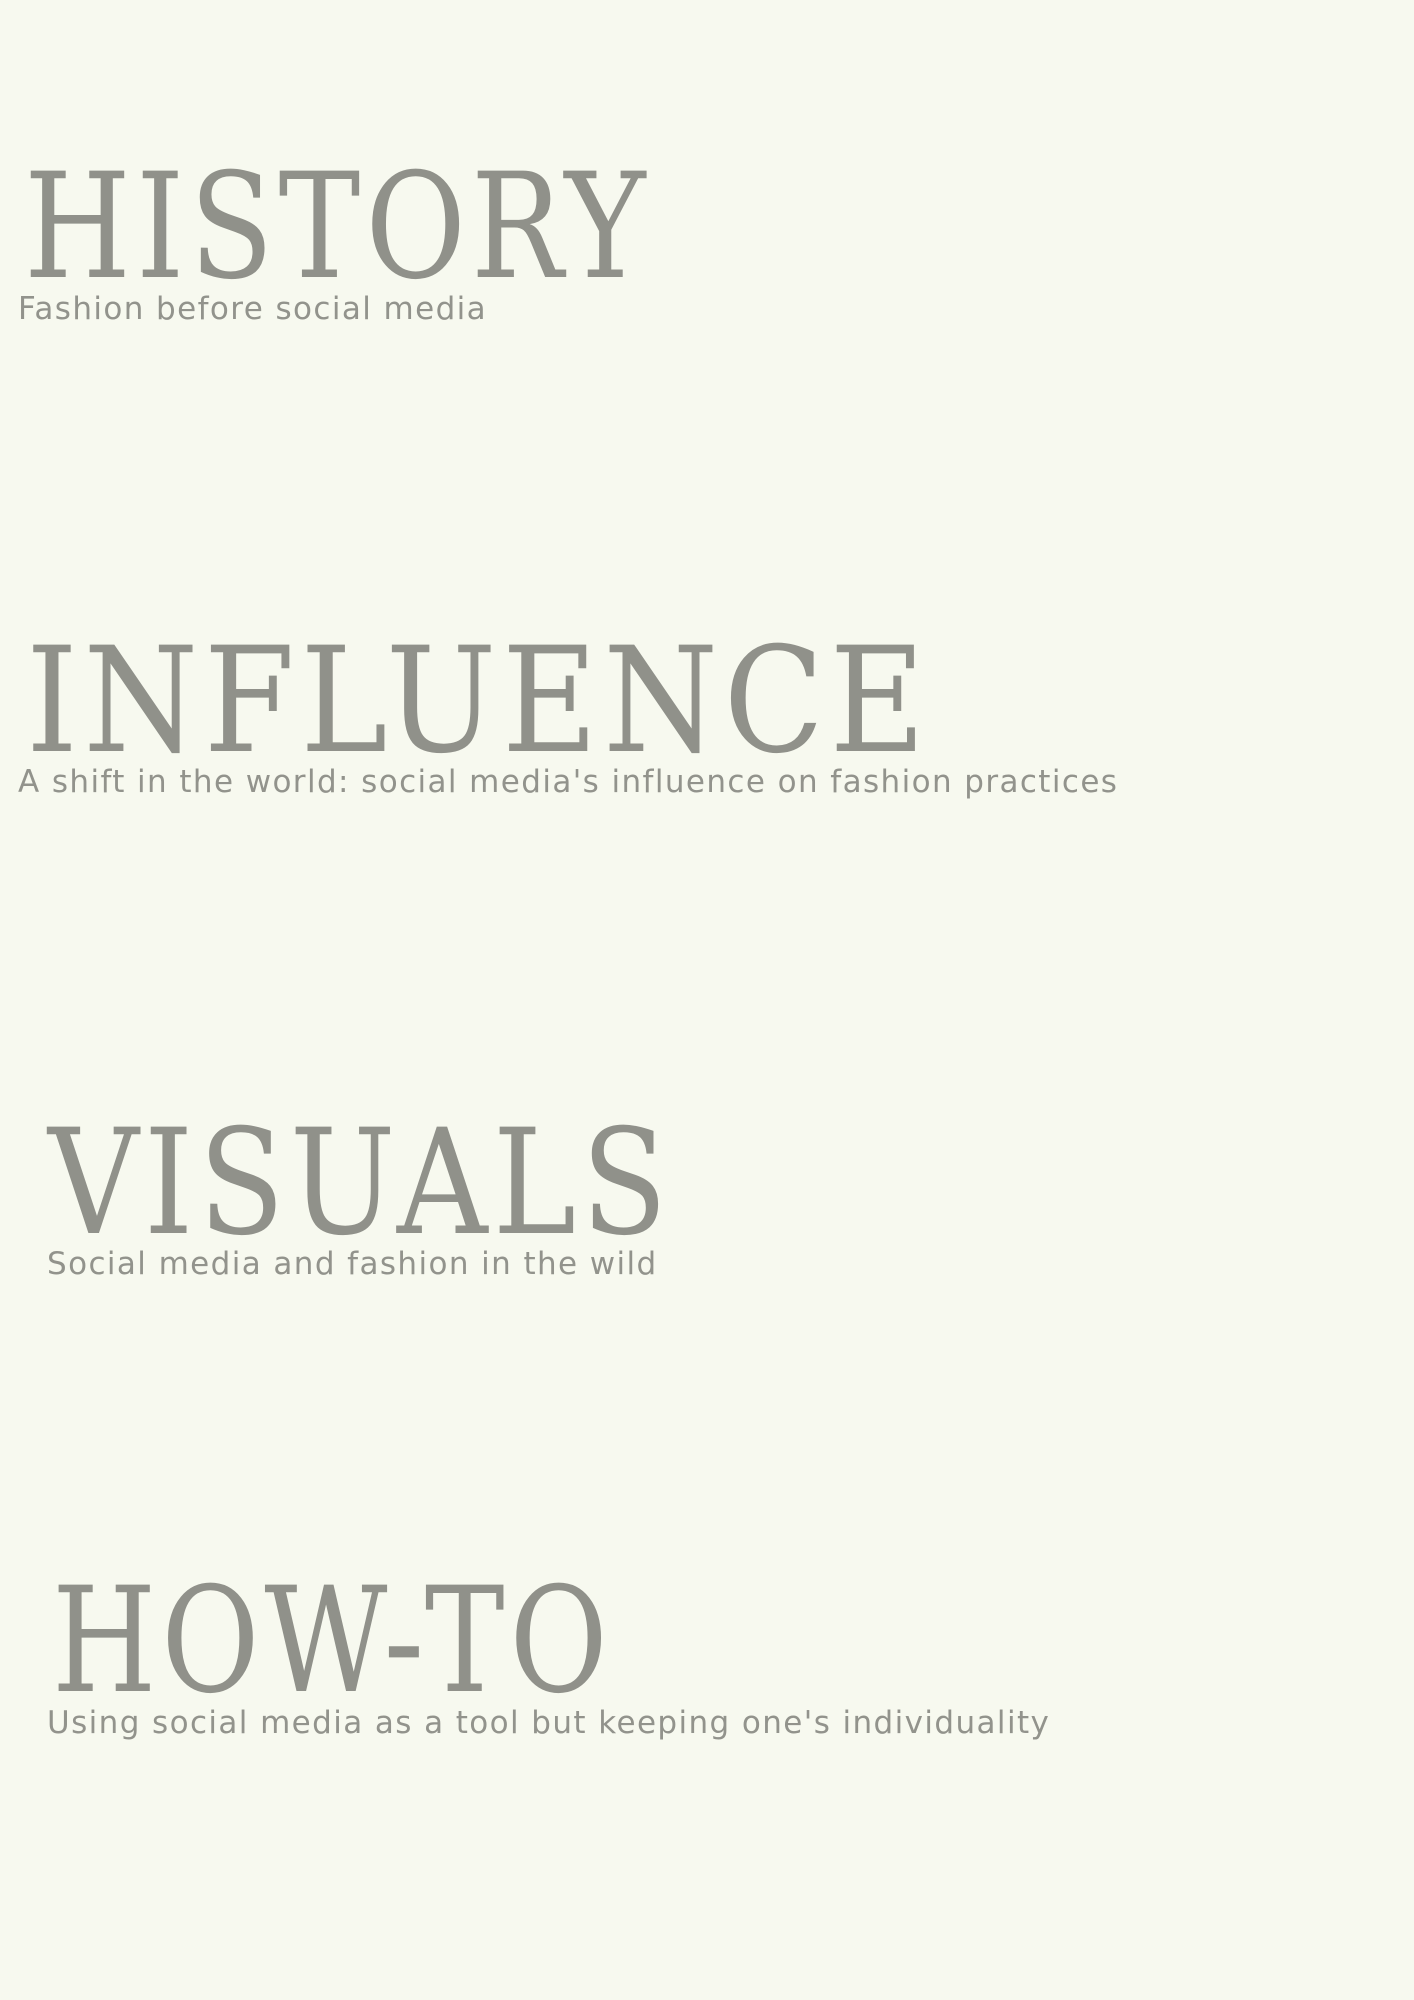 The image size is (1414, 2000). Describe the element at coordinates (478, 701) in the screenshot. I see `section-title-influence: INFLUENCE` at that location.